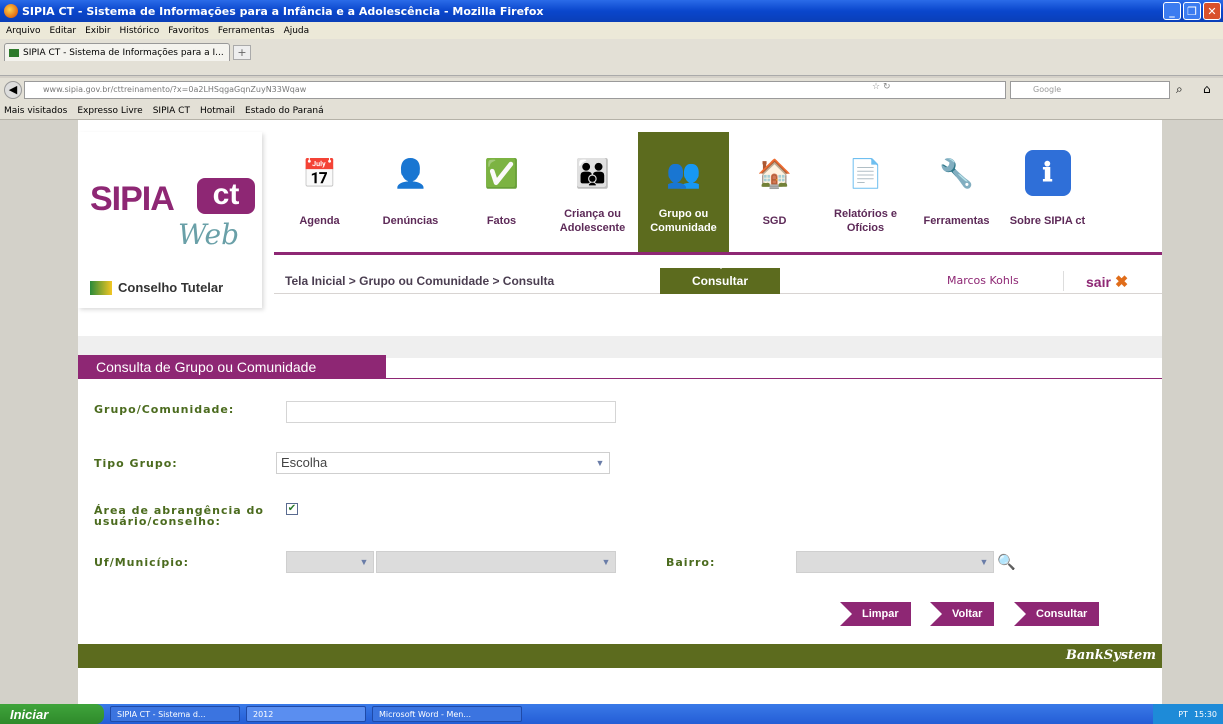  What do you see at coordinates (330, 562) in the screenshot?
I see `uf-select: ▼` at bounding box center [330, 562].